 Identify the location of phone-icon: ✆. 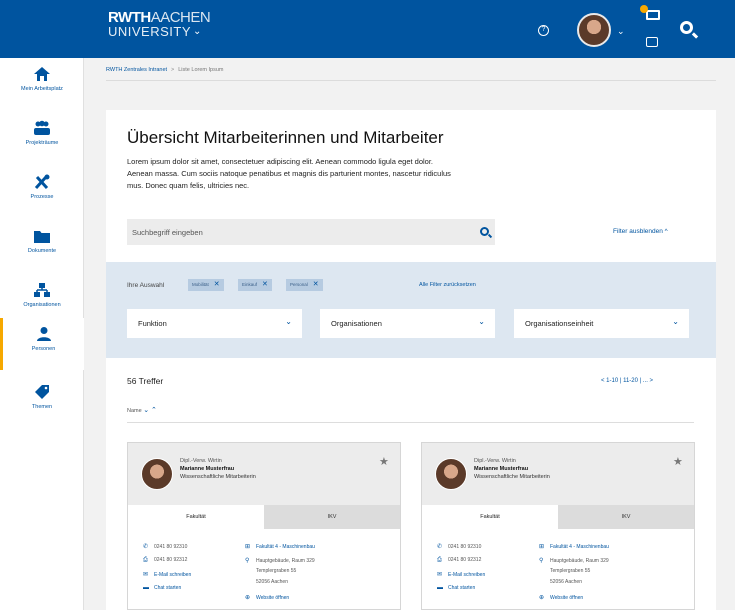
(146, 547).